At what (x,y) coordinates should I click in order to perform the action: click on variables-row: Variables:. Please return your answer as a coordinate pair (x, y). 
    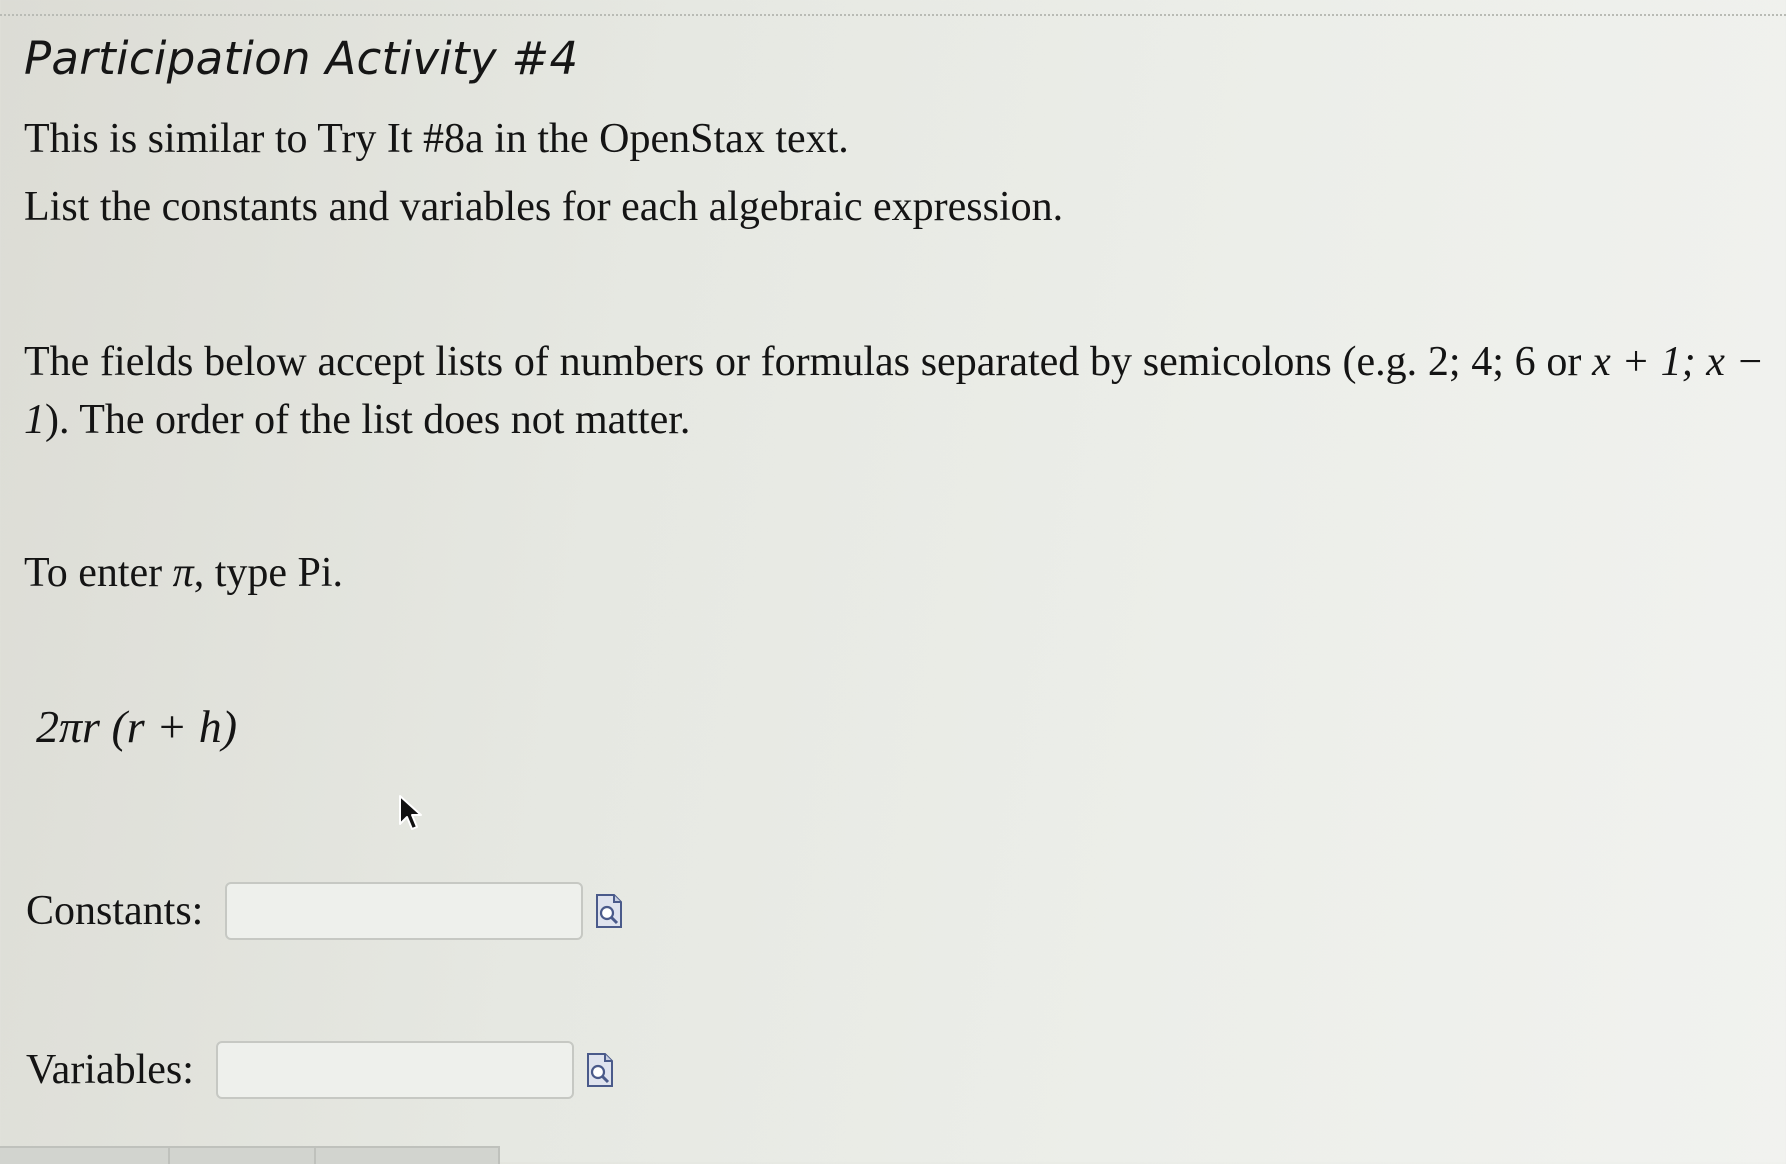
    Looking at the image, I should click on (320, 1070).